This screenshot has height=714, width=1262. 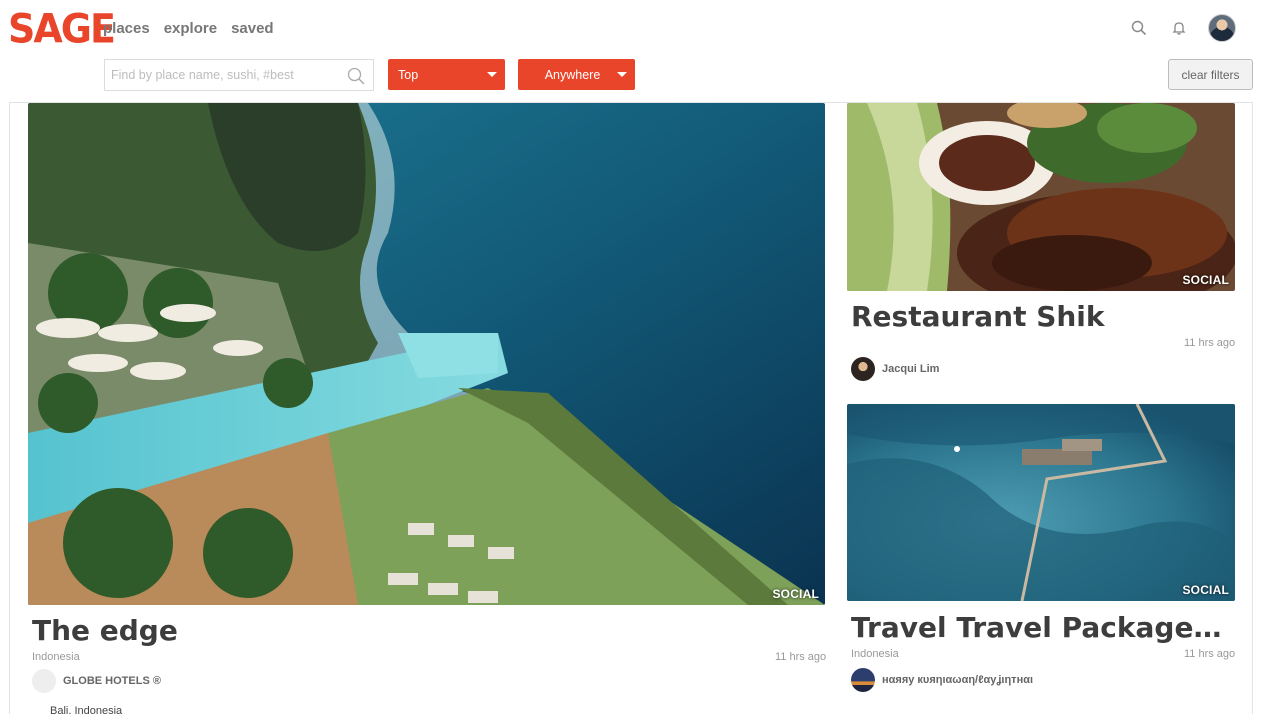 I want to click on location-dropdown: Anywhere, so click(x=576, y=74).